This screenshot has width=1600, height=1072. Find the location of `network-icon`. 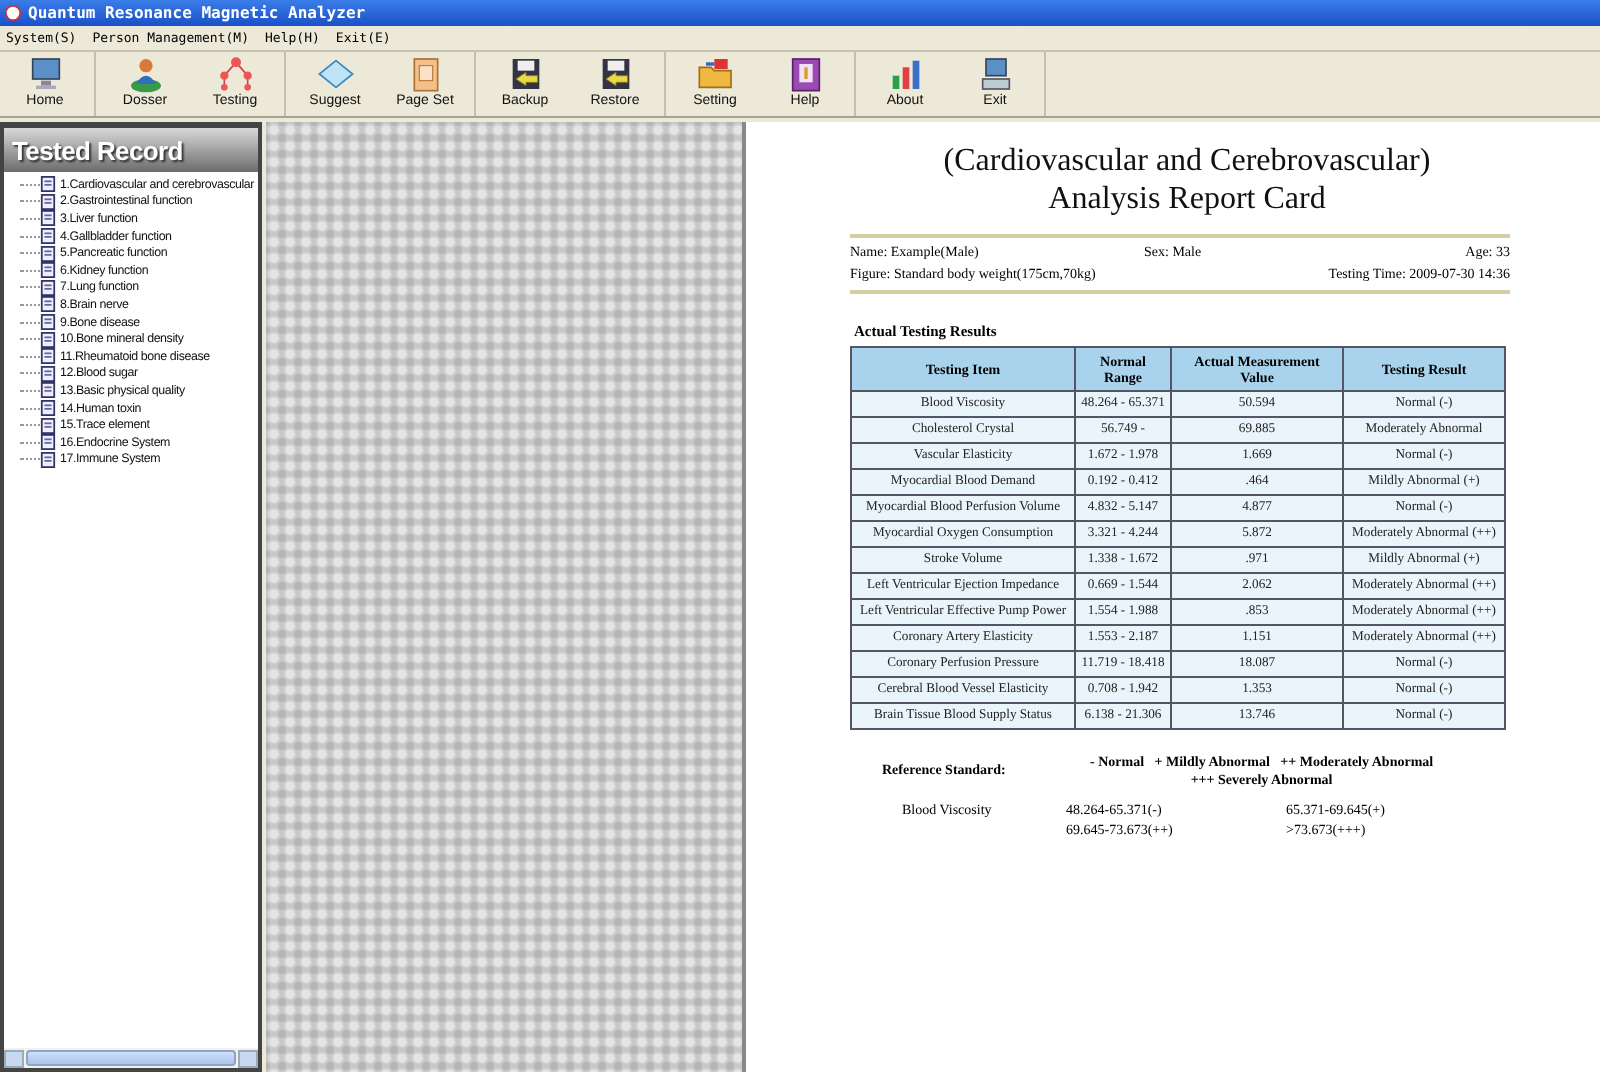

network-icon is located at coordinates (235, 74).